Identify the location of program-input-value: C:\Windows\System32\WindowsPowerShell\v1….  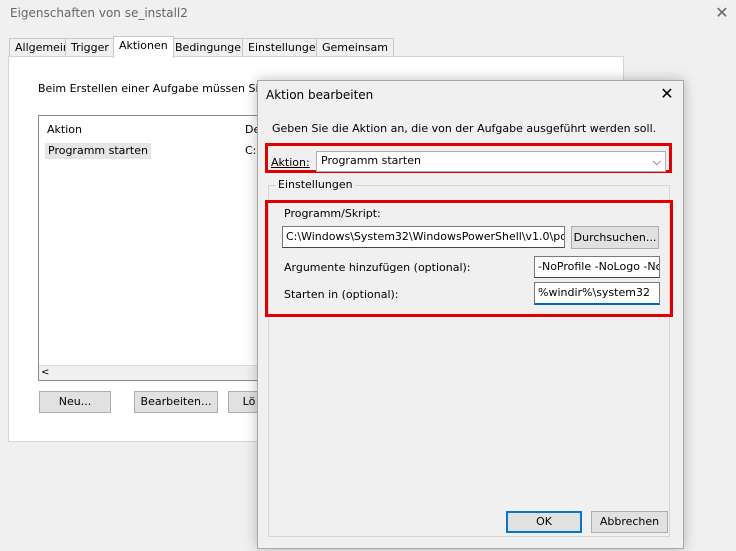
(425, 236).